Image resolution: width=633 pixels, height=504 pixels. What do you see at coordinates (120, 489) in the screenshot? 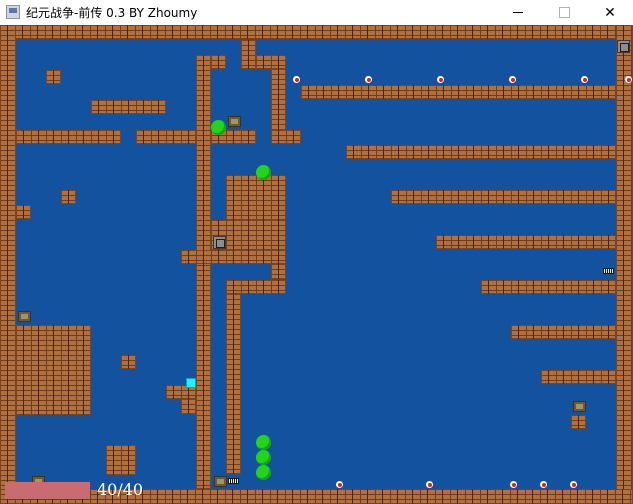
I see `hp-readout: 40/40` at bounding box center [120, 489].